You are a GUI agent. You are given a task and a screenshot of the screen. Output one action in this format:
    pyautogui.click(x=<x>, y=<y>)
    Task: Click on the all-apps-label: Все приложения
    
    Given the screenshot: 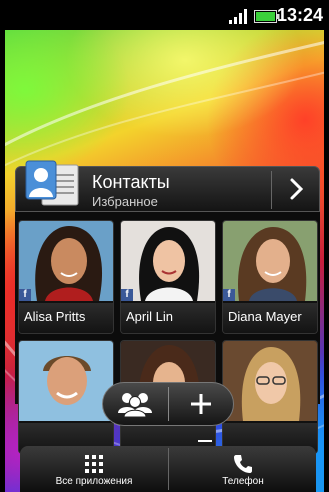 What is the action you would take?
    pyautogui.click(x=94, y=481)
    